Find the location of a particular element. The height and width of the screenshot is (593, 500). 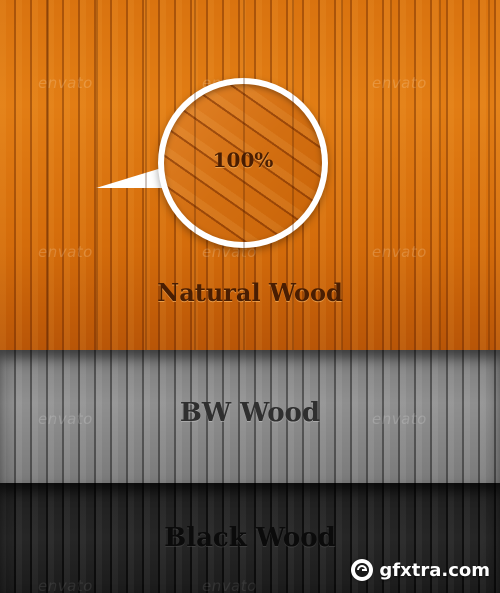

bubble-wood-inset: 100% is located at coordinates (243, 163).